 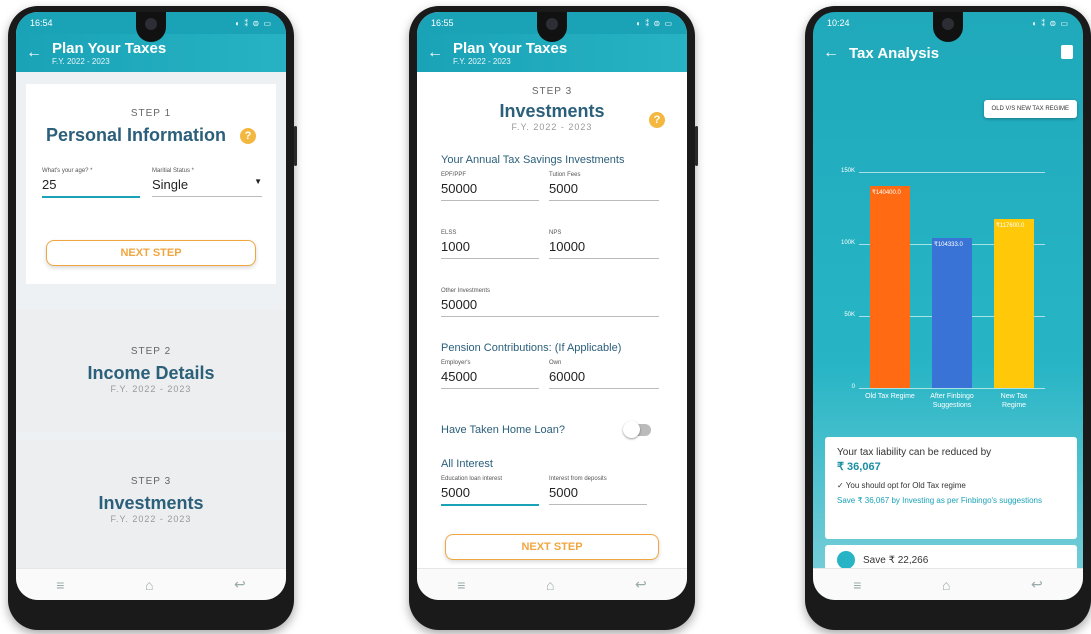 What do you see at coordinates (890, 396) in the screenshot?
I see `category-label: Old Tax Regime` at bounding box center [890, 396].